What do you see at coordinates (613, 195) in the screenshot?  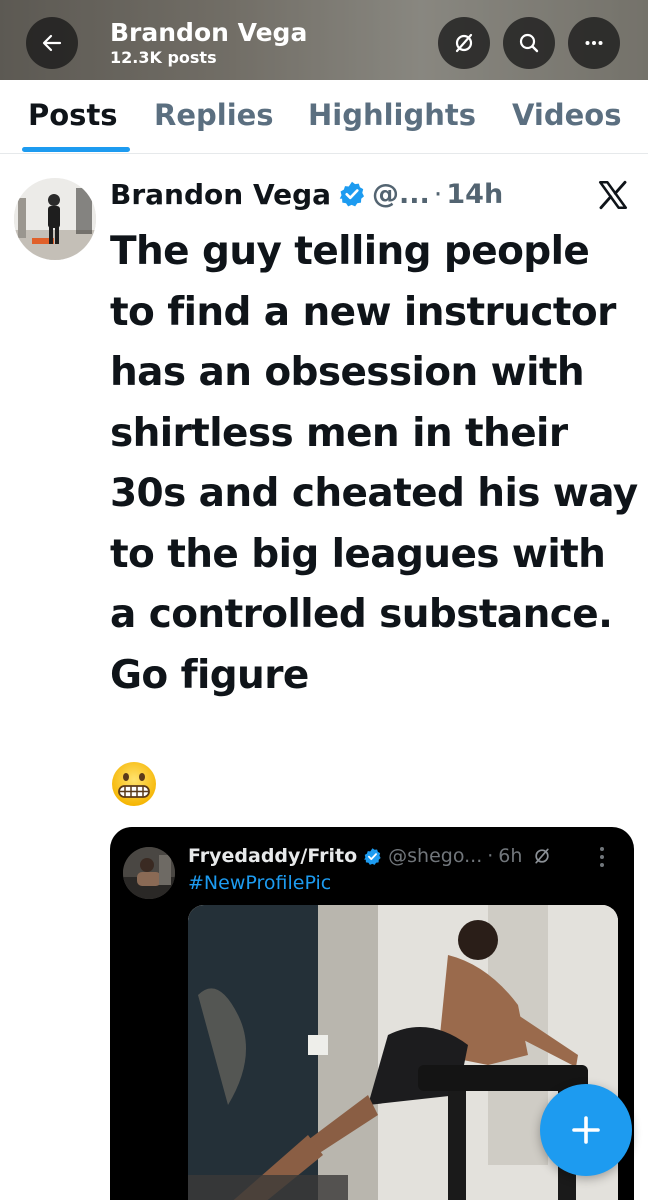 I see `x-logo-icon` at bounding box center [613, 195].